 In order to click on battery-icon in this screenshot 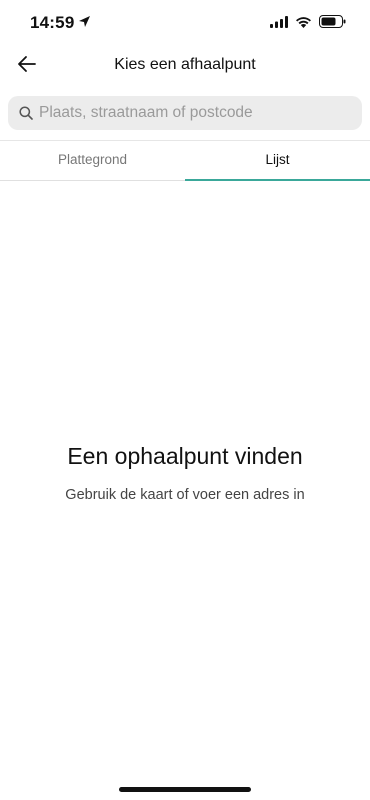, I will do `click(332, 24)`.